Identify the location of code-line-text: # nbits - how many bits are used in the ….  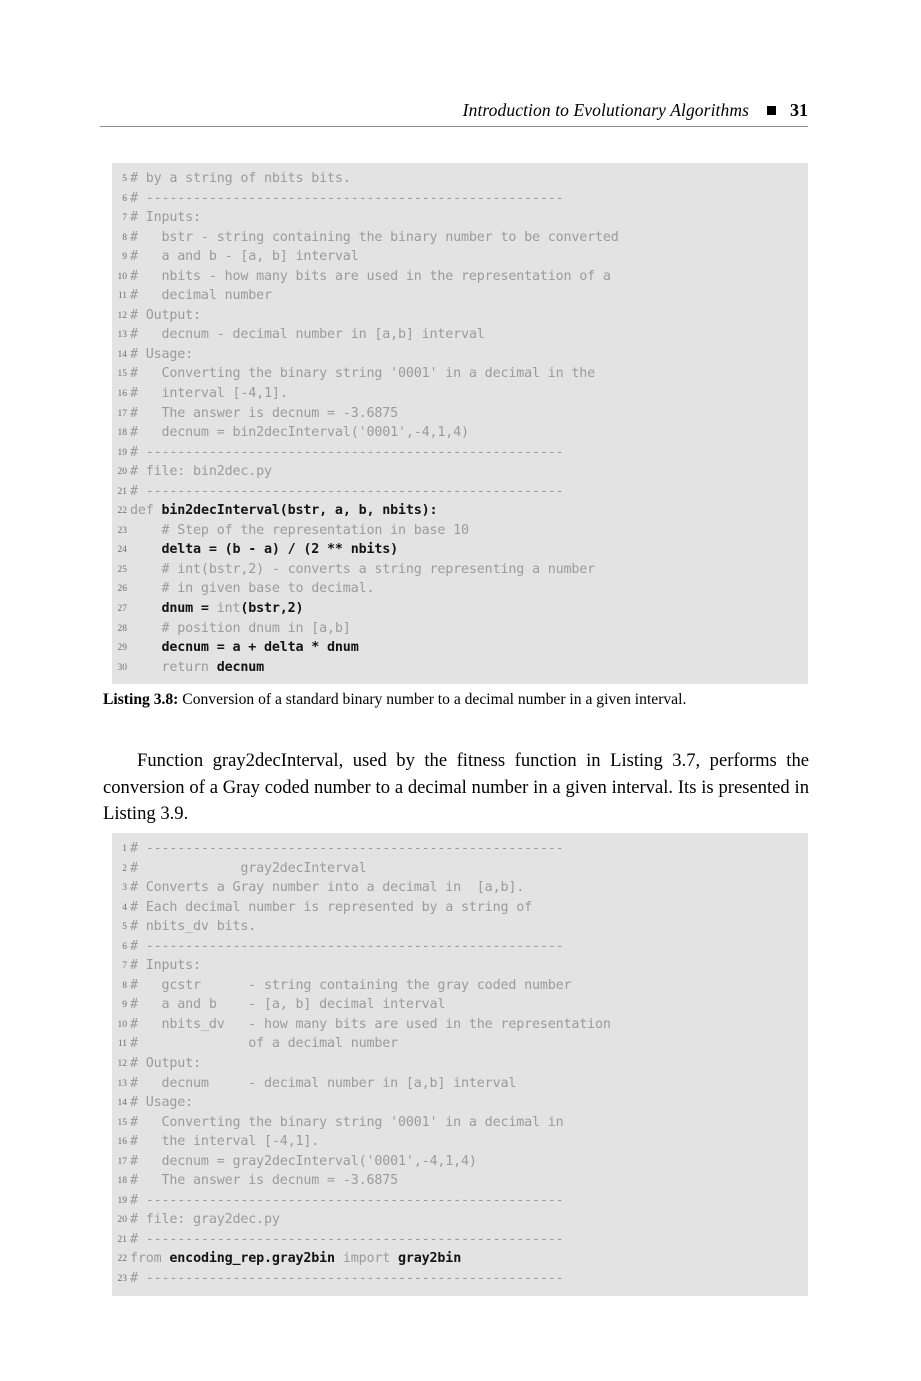
(370, 277).